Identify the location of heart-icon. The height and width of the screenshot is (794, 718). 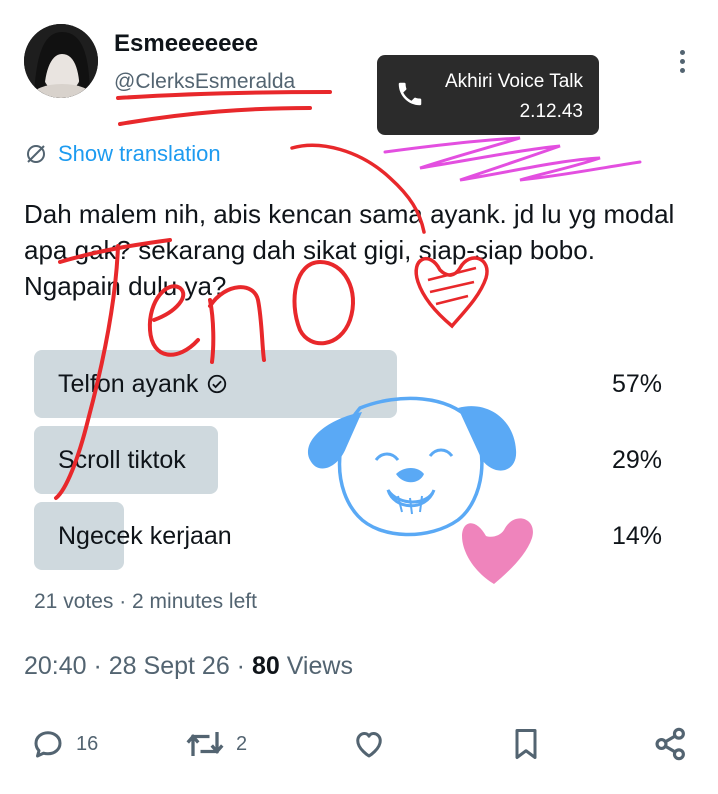
(369, 745).